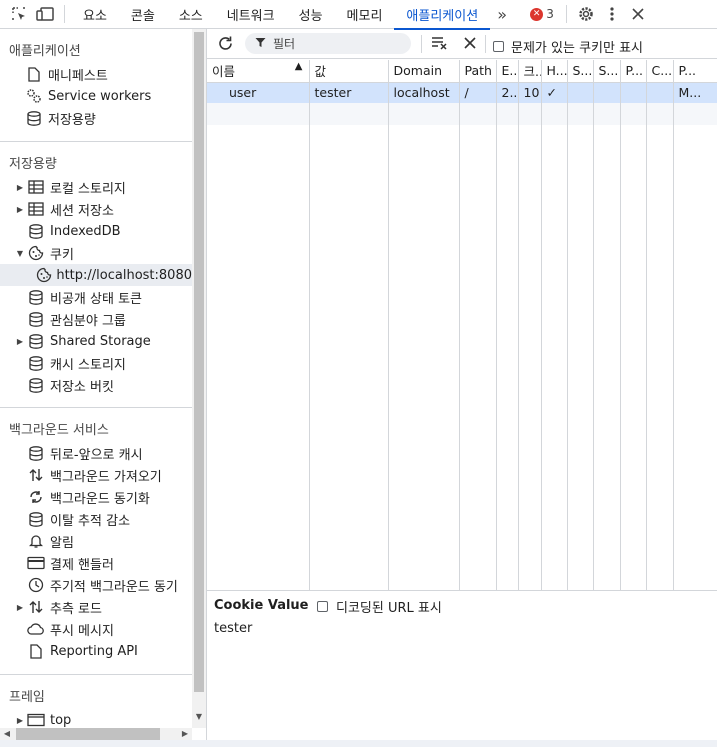 The image size is (717, 747). Describe the element at coordinates (442, 15) in the screenshot. I see `tab-application: 애플리케이션` at that location.